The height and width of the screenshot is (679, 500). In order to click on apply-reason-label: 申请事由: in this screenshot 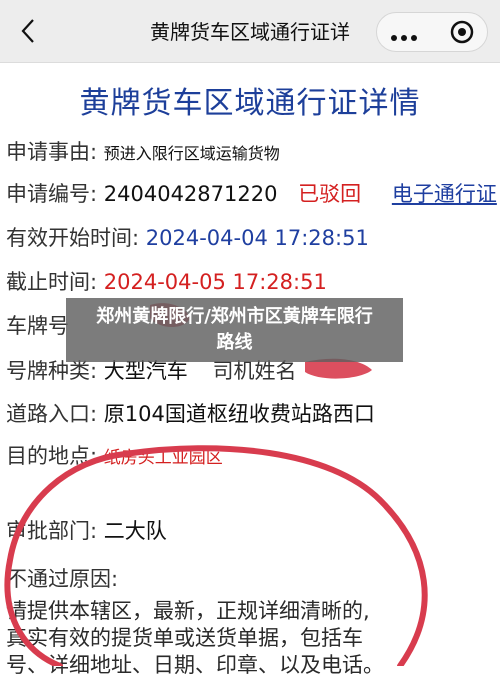, I will do `click(52, 152)`.